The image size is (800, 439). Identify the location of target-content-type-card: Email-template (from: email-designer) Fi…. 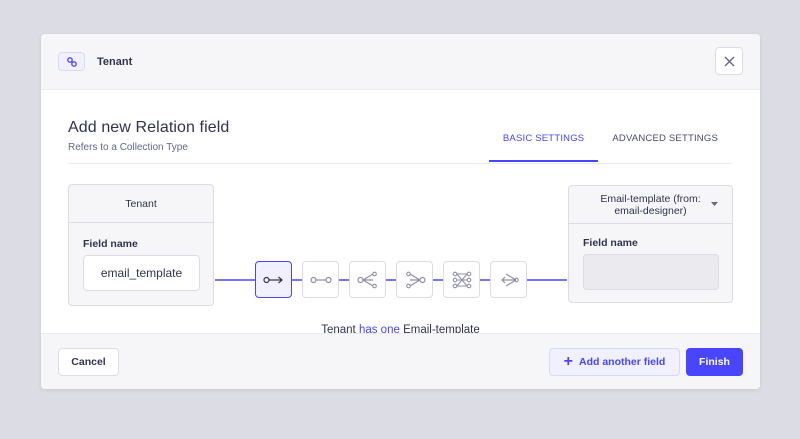
(650, 244).